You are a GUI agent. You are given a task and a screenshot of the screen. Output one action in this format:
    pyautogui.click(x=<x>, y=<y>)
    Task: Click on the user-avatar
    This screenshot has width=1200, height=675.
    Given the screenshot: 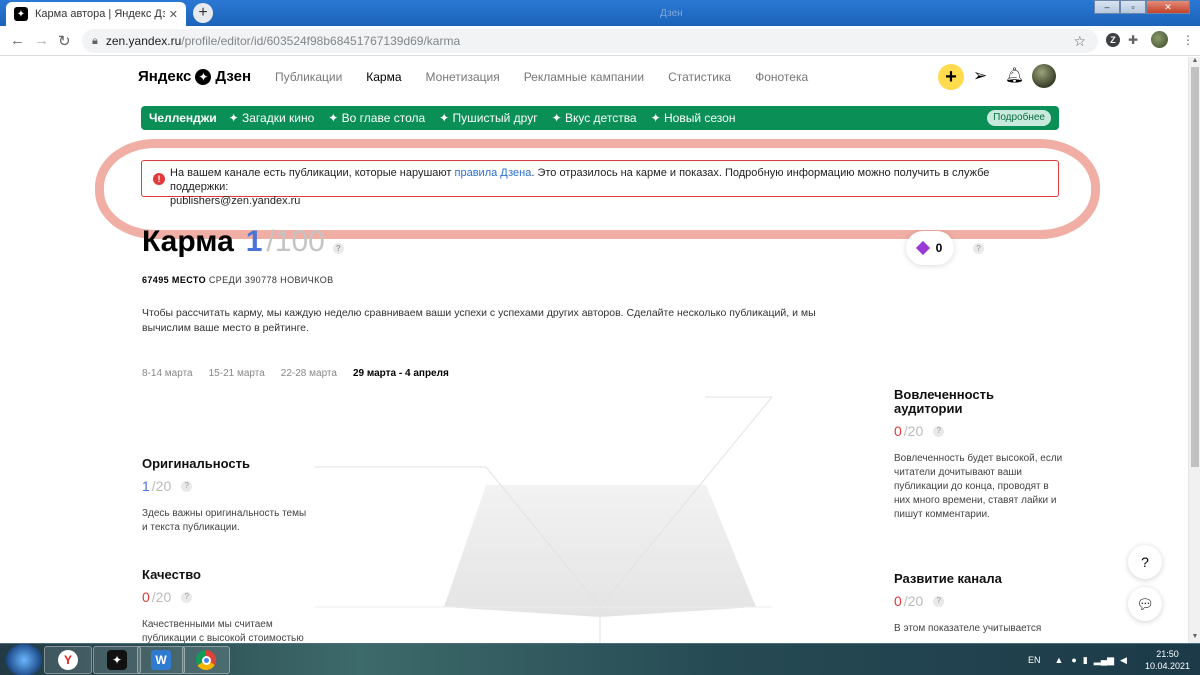 What is the action you would take?
    pyautogui.click(x=1044, y=76)
    